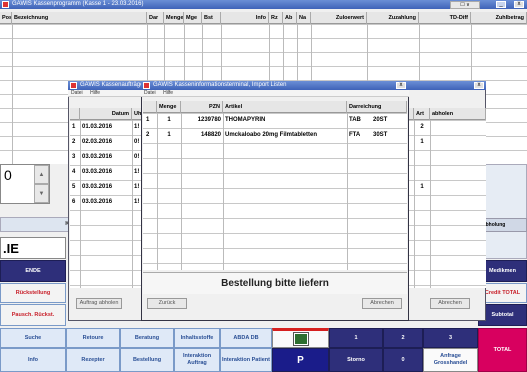 Image resolution: width=527 pixels, height=372 pixels. What do you see at coordinates (499, 18) in the screenshot?
I see `col-zuhlbetrag: Zuhlbetrag` at bounding box center [499, 18].